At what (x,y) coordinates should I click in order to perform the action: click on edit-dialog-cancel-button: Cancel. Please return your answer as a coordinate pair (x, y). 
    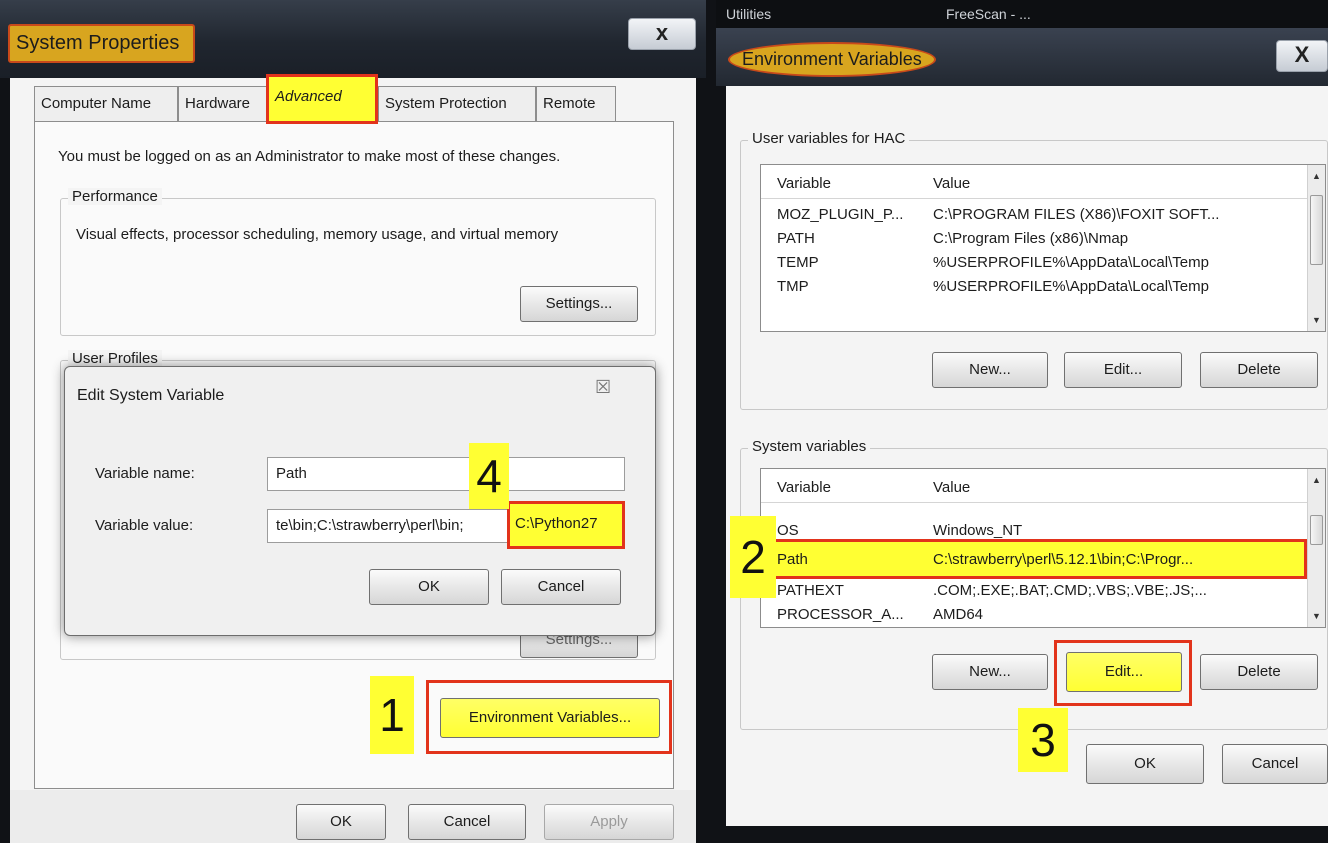
    Looking at the image, I should click on (561, 587).